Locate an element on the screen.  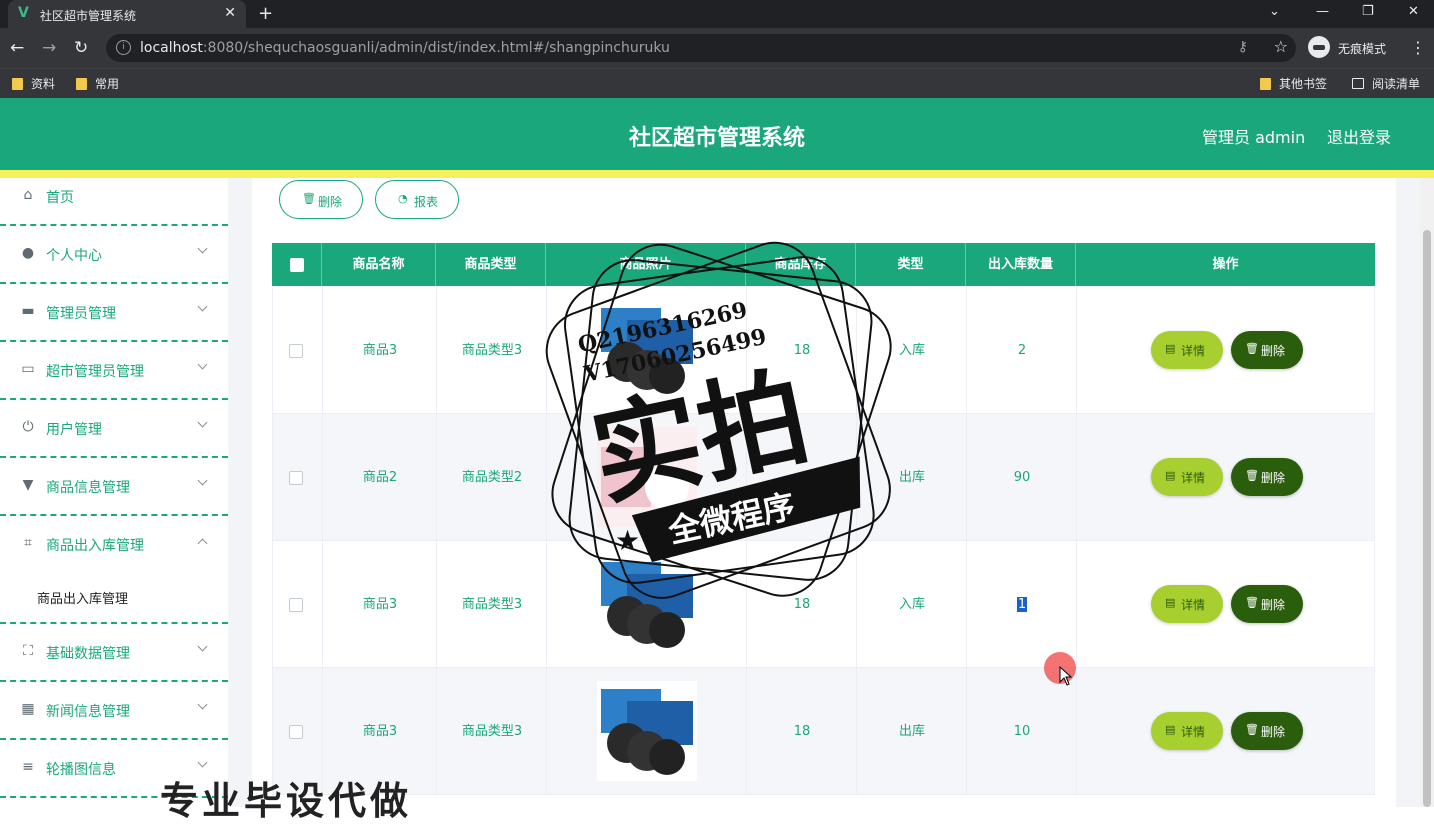
key-icon: ⚷ is located at coordinates (1243, 47).